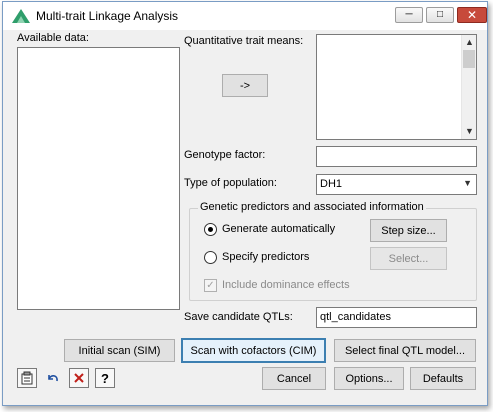 This screenshot has height=412, width=493. Describe the element at coordinates (468, 87) in the screenshot. I see `trait-list-scrollbar: ▲ ▼` at that location.